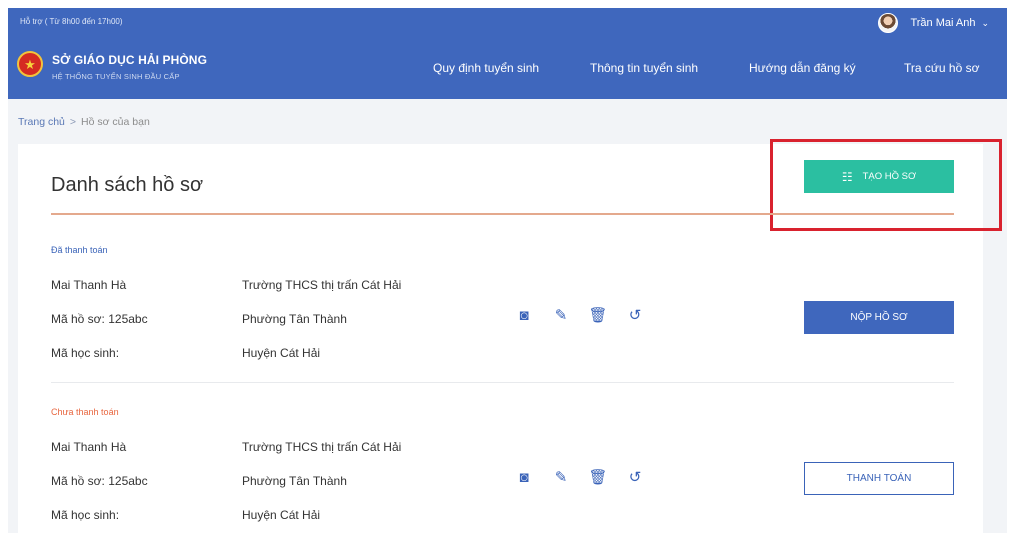  What do you see at coordinates (502, 382) in the screenshot?
I see `row-divider` at bounding box center [502, 382].